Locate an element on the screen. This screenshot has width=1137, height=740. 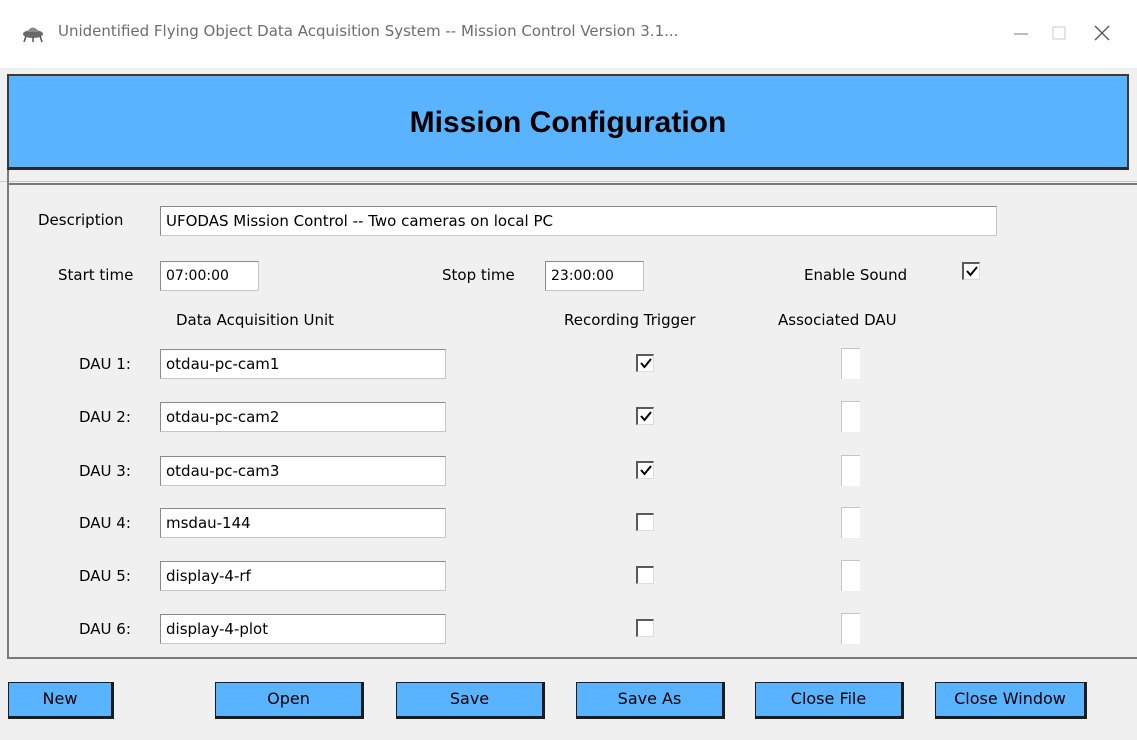
close-icon is located at coordinates (1103, 34).